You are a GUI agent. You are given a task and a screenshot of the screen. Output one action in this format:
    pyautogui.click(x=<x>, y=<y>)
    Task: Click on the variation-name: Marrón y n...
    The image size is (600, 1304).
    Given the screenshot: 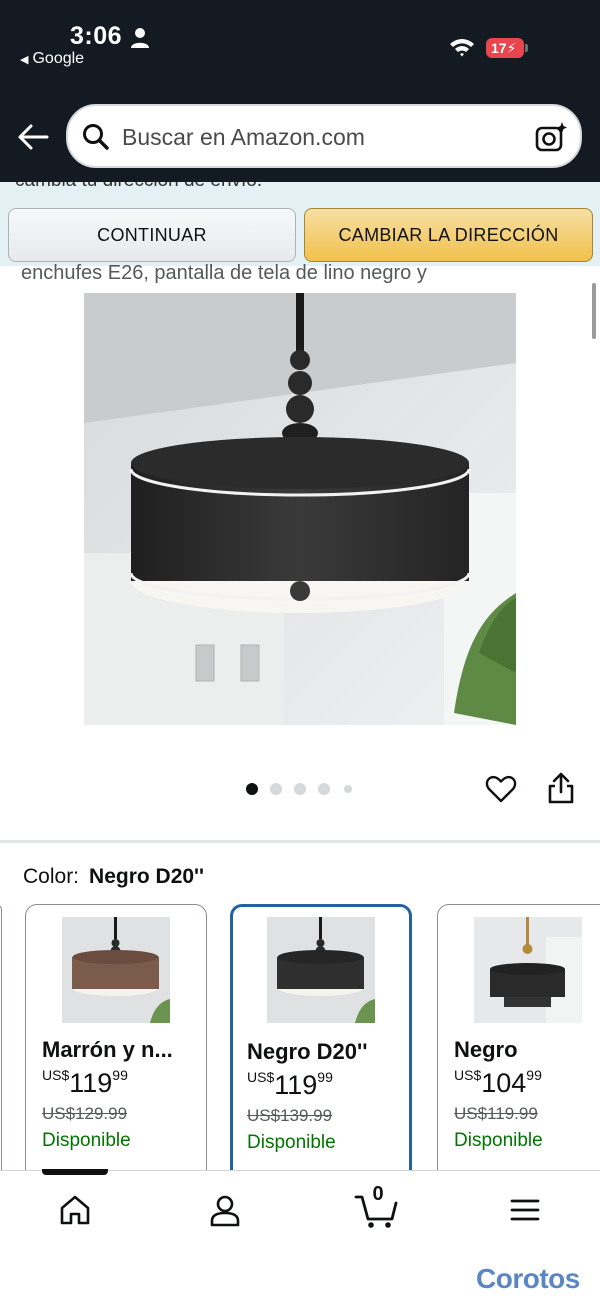 What is the action you would take?
    pyautogui.click(x=107, y=1049)
    